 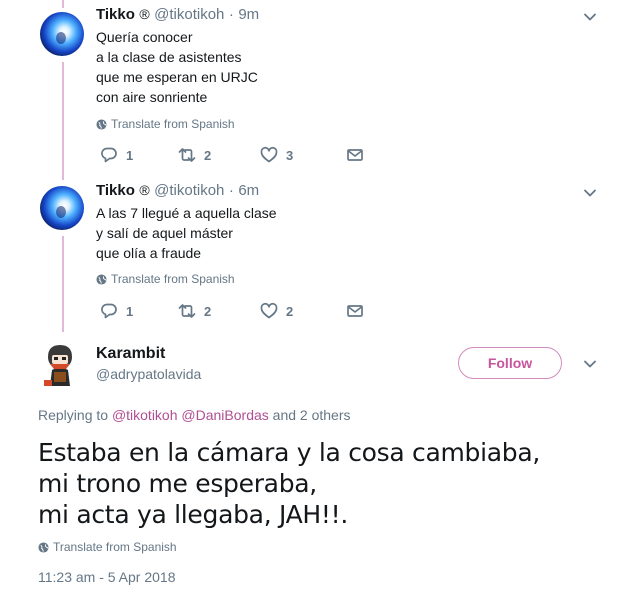 I want to click on mention-link: @tikotikoh, so click(x=145, y=415).